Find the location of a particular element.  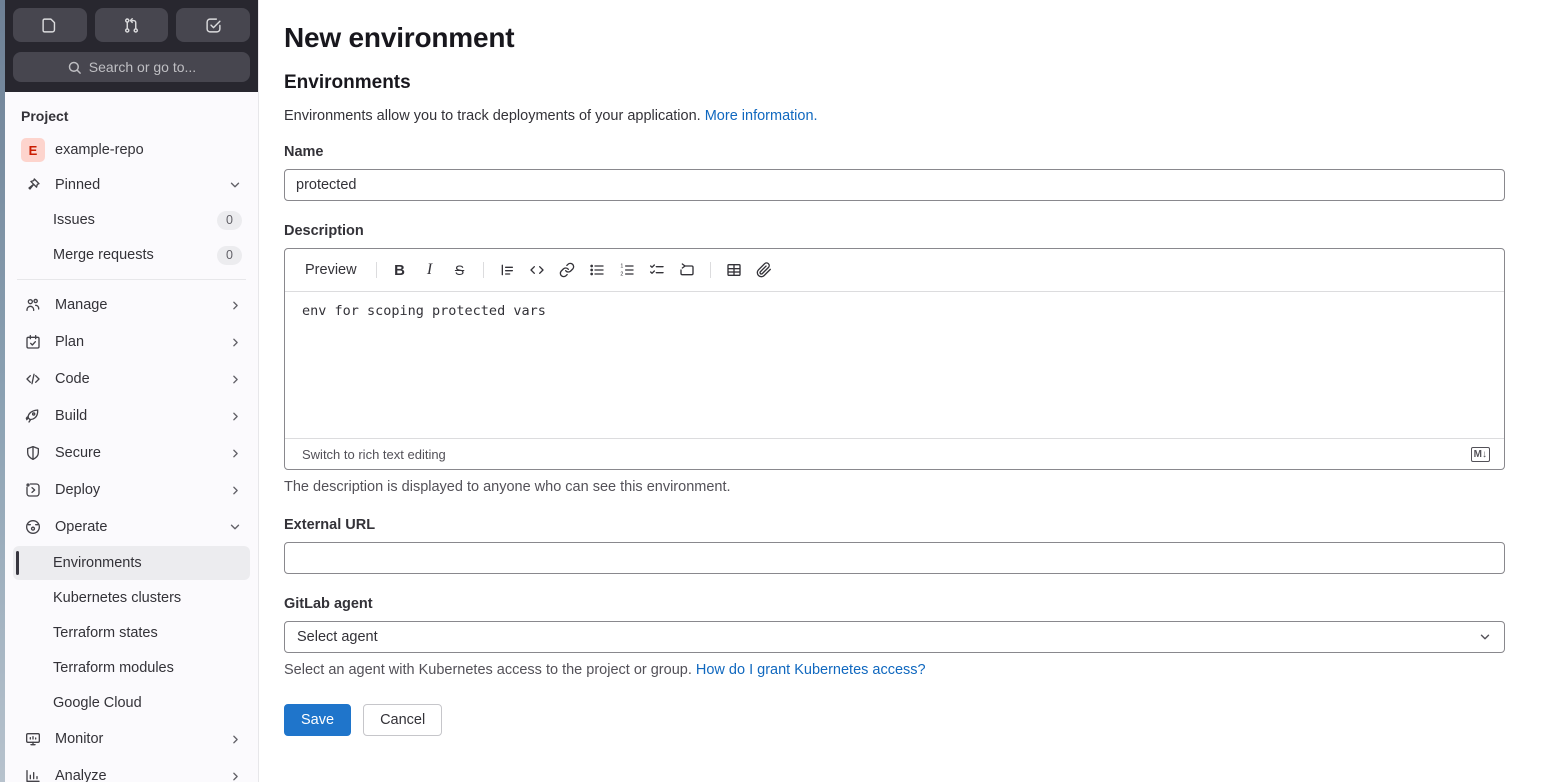

merge-requests-count-badge: 0 is located at coordinates (229, 255).